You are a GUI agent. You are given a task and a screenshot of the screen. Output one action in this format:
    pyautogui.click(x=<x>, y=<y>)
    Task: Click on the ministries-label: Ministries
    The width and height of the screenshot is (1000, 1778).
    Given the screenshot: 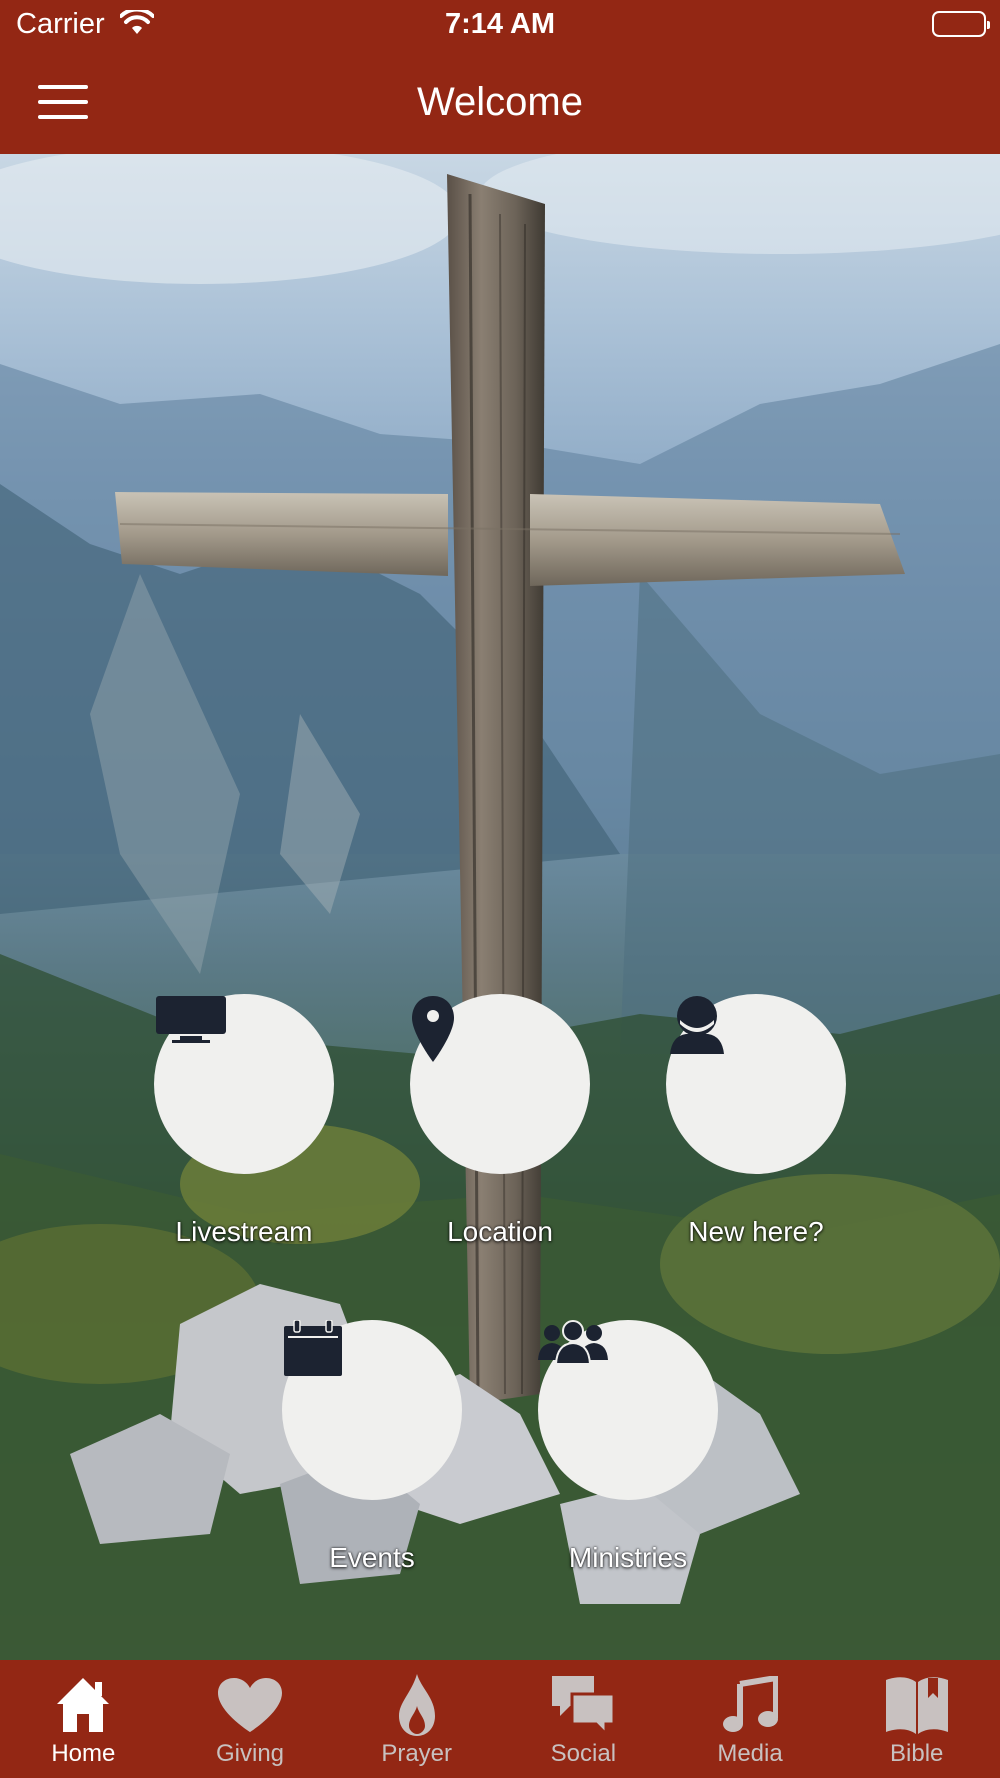 What is the action you would take?
    pyautogui.click(x=628, y=1557)
    